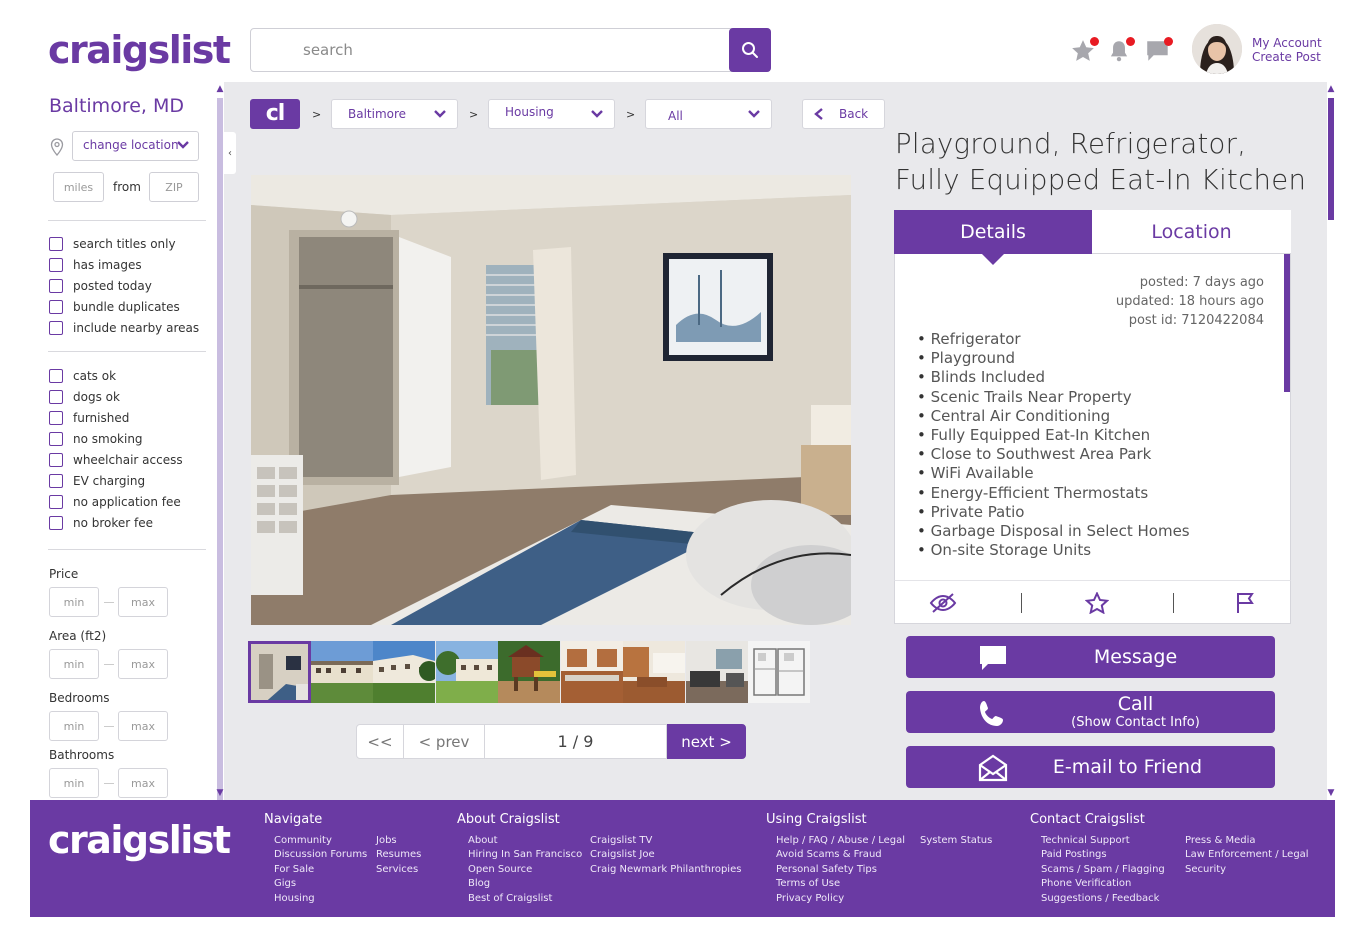  What do you see at coordinates (97, 481) in the screenshot?
I see `filter-ev-charging: EV charging` at bounding box center [97, 481].